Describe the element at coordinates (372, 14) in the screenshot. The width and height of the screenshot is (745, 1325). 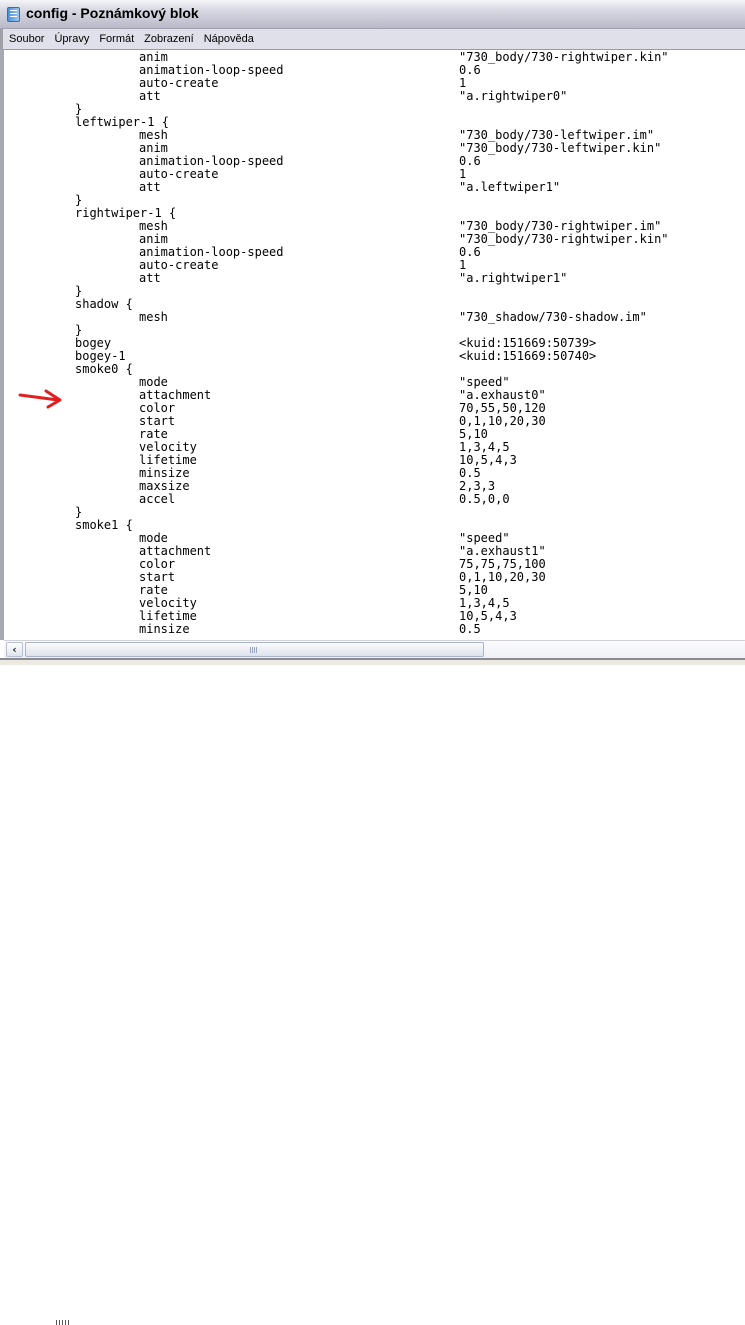
I see `title-bar: config - Poznámkový blok` at that location.